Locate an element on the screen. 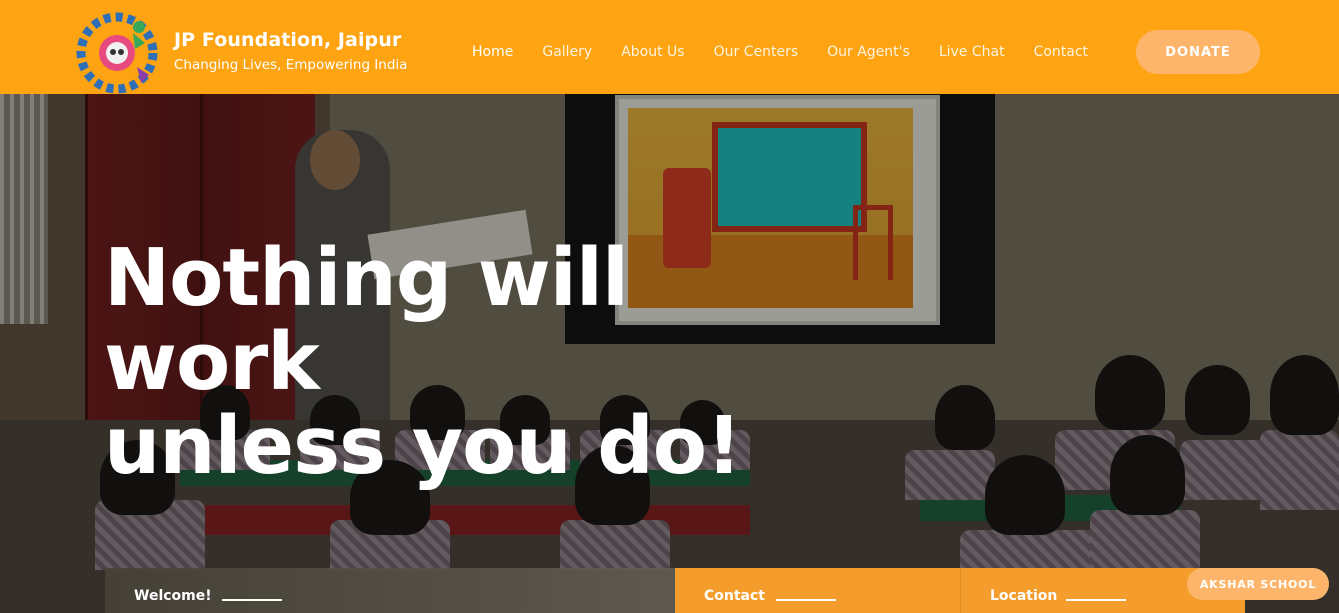 The image size is (1339, 613). welcome-card-underline is located at coordinates (252, 600).